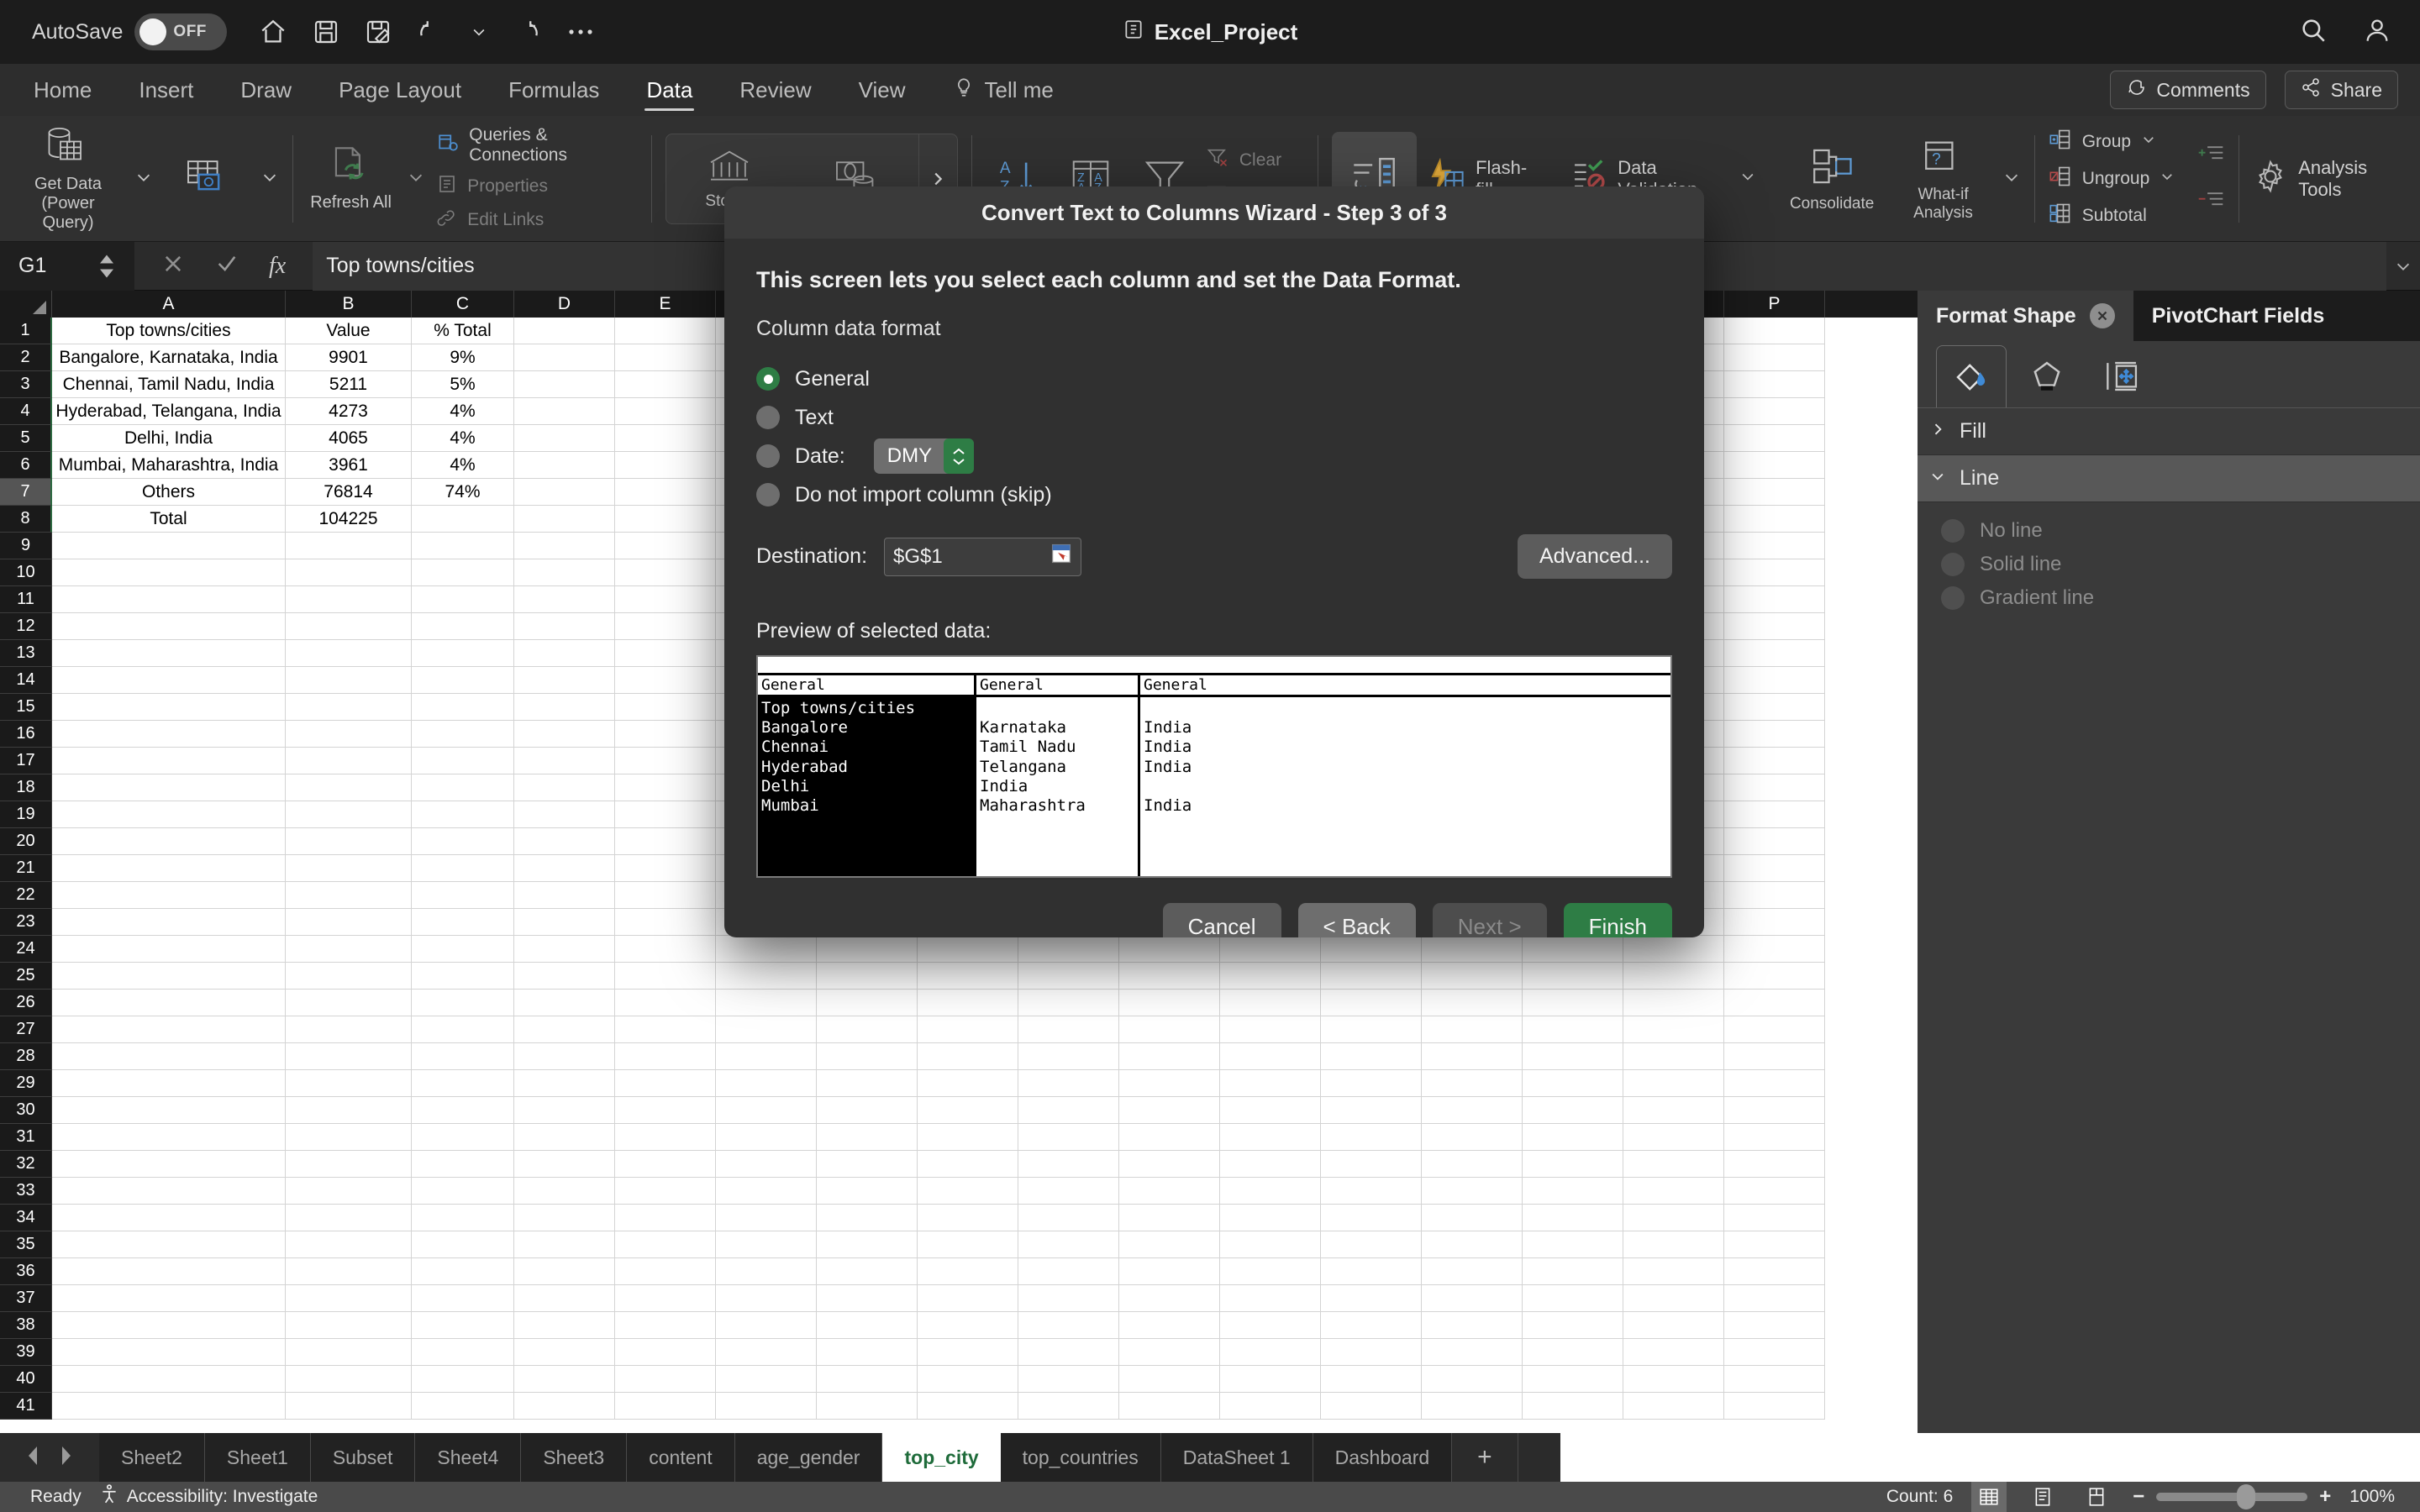 This screenshot has height=1512, width=2420. I want to click on cell-H25, so click(968, 976).